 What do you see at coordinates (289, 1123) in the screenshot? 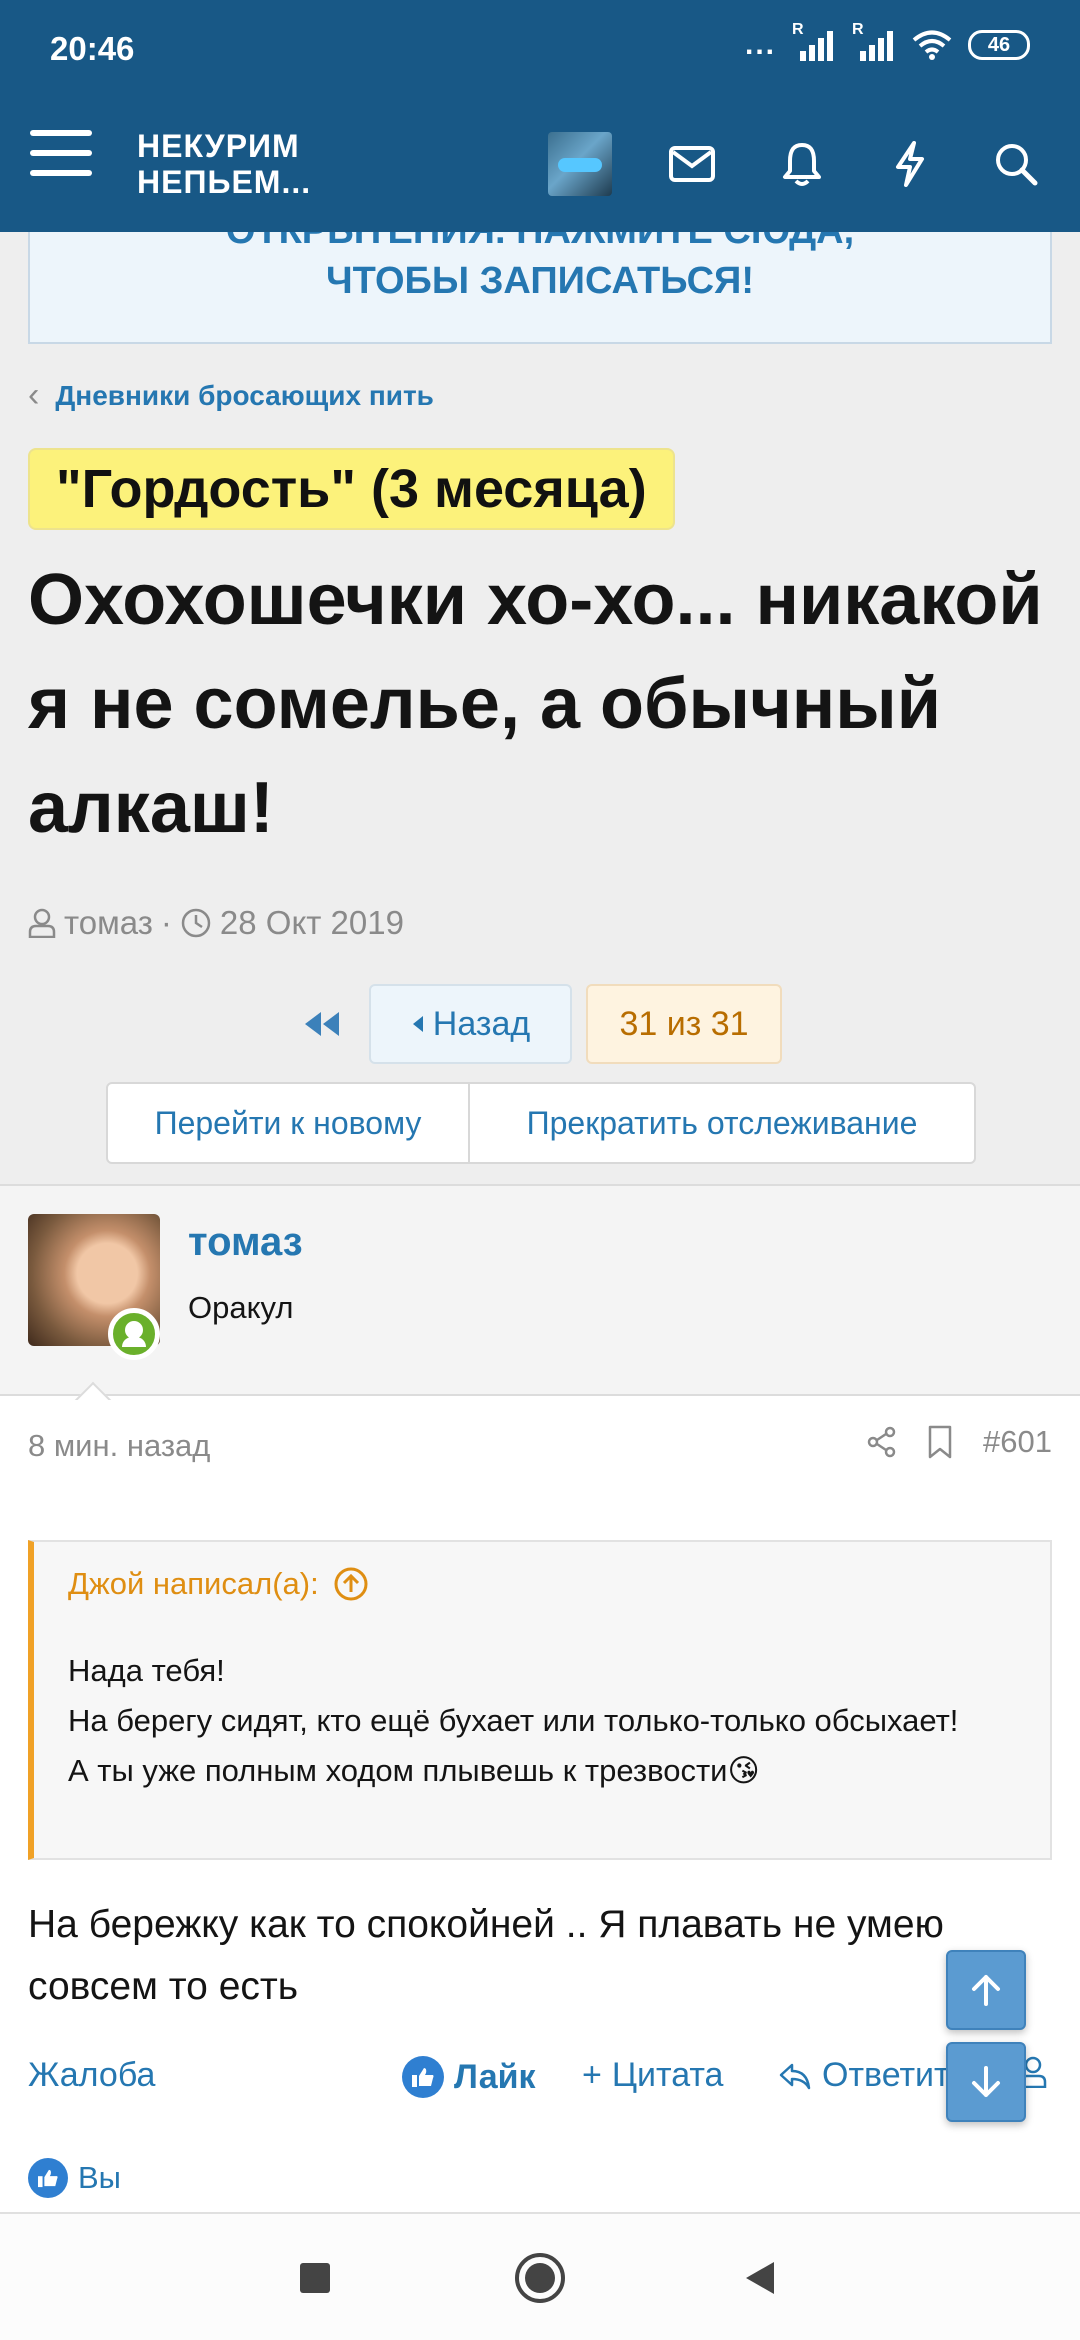
I see `goto-new-button: Перейти к новому` at bounding box center [289, 1123].